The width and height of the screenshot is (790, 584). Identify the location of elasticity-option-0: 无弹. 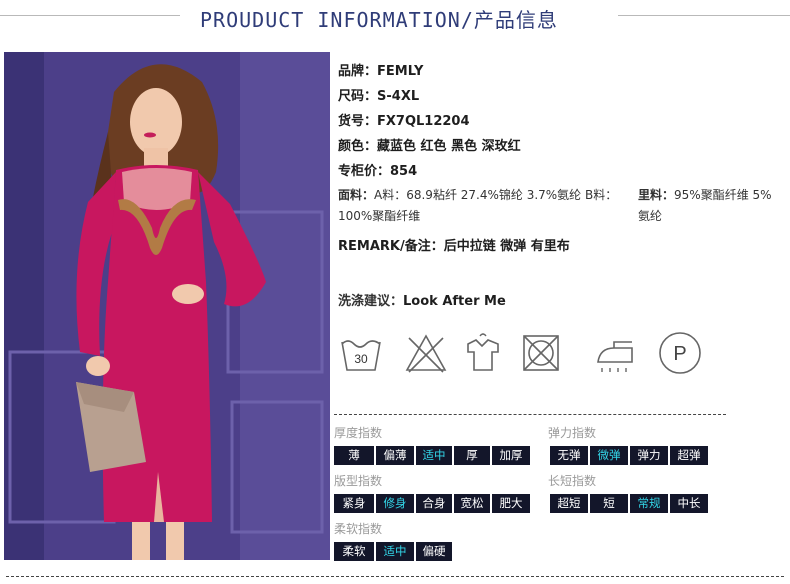
(569, 455).